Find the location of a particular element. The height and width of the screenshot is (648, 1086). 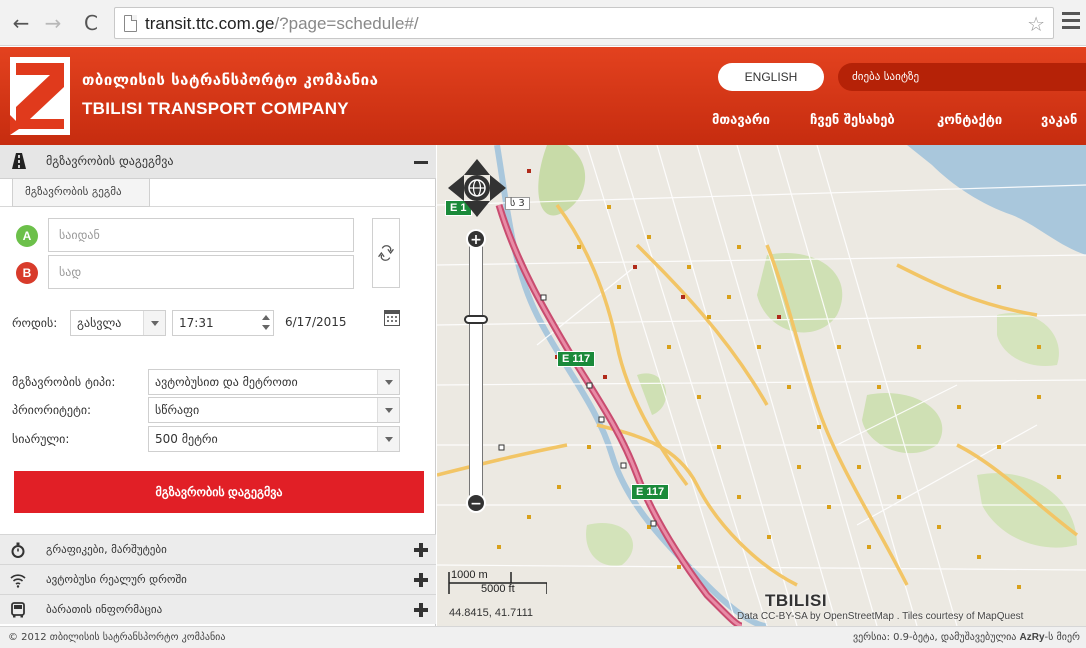

accordion-label: გრაფიკები, მარშუტები is located at coordinates (106, 549).